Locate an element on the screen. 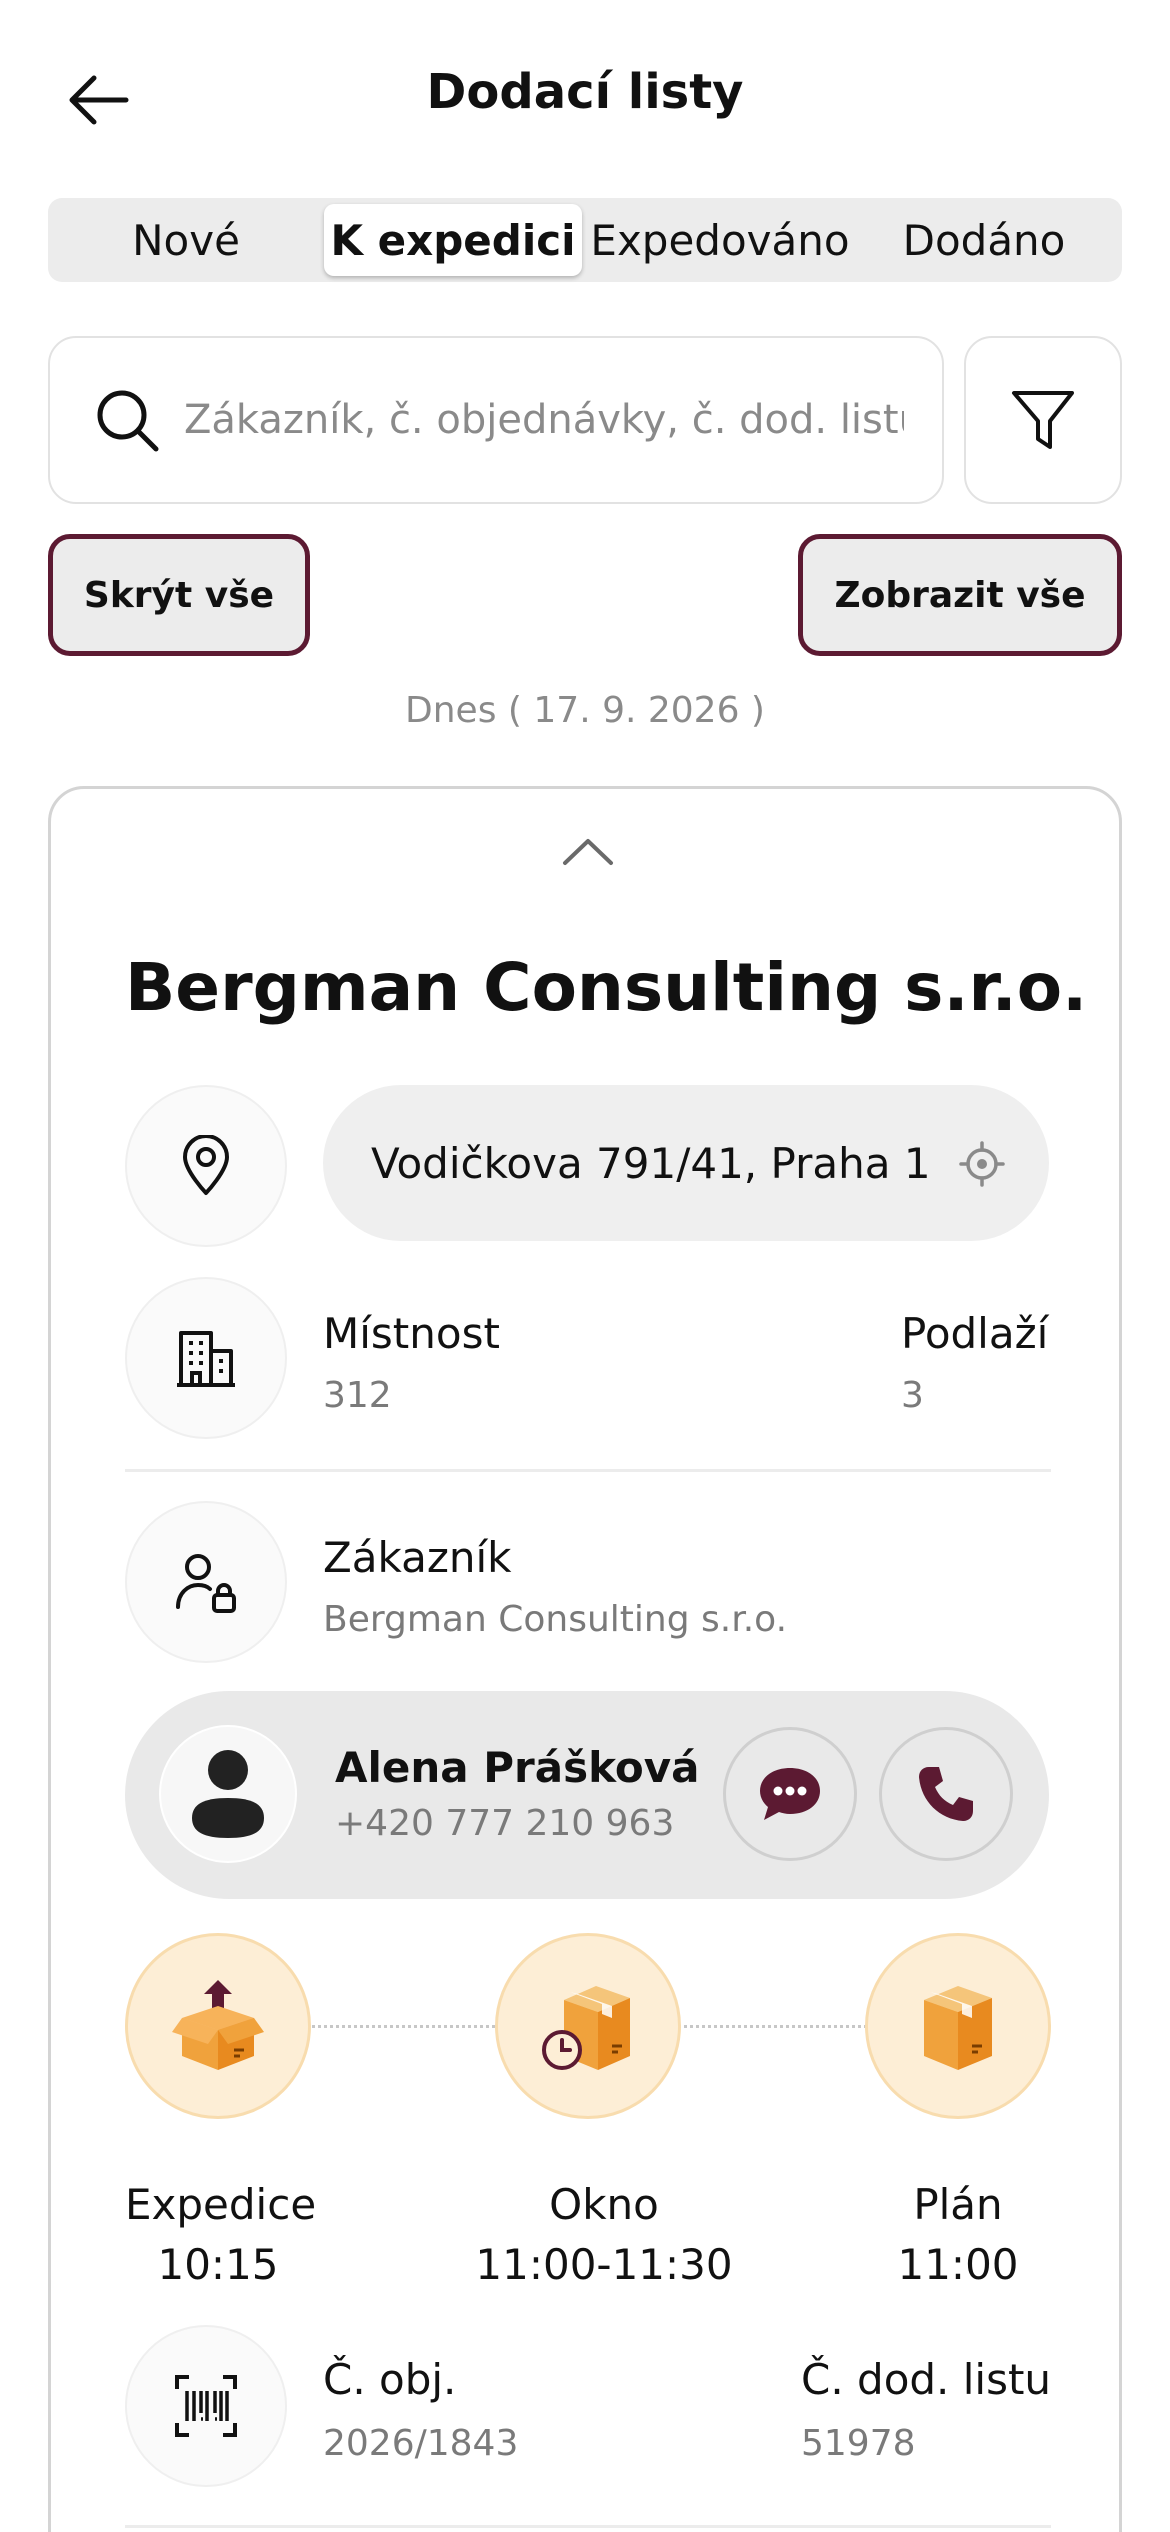  step-expedice-title: Expedice is located at coordinates (221, 2204).